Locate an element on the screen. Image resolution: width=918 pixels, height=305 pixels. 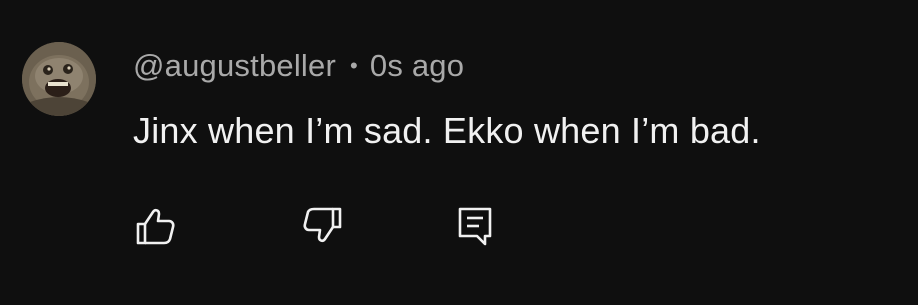
comment-reply-icon is located at coordinates (475, 226).